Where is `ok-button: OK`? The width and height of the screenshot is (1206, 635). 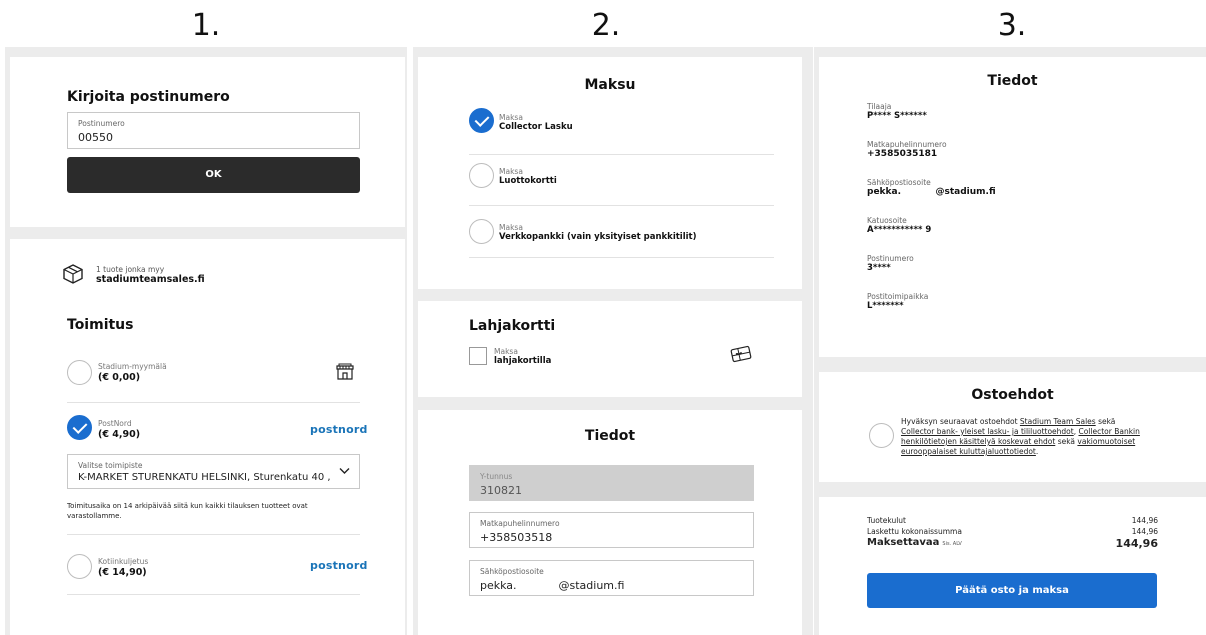 ok-button: OK is located at coordinates (213, 175).